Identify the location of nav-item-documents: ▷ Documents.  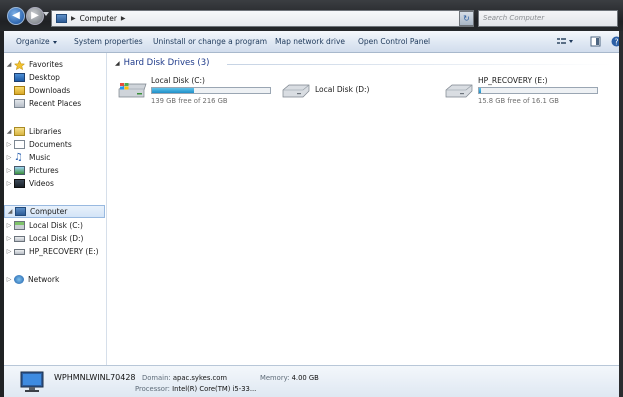
(59, 144).